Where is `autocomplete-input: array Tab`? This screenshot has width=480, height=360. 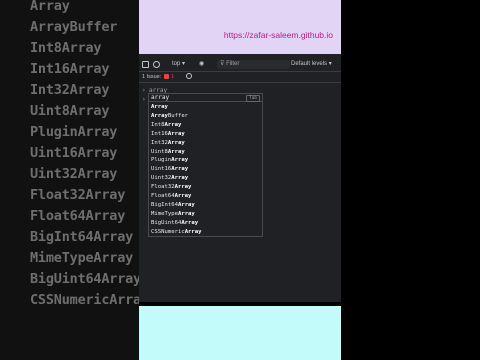 autocomplete-input: array Tab is located at coordinates (205, 98).